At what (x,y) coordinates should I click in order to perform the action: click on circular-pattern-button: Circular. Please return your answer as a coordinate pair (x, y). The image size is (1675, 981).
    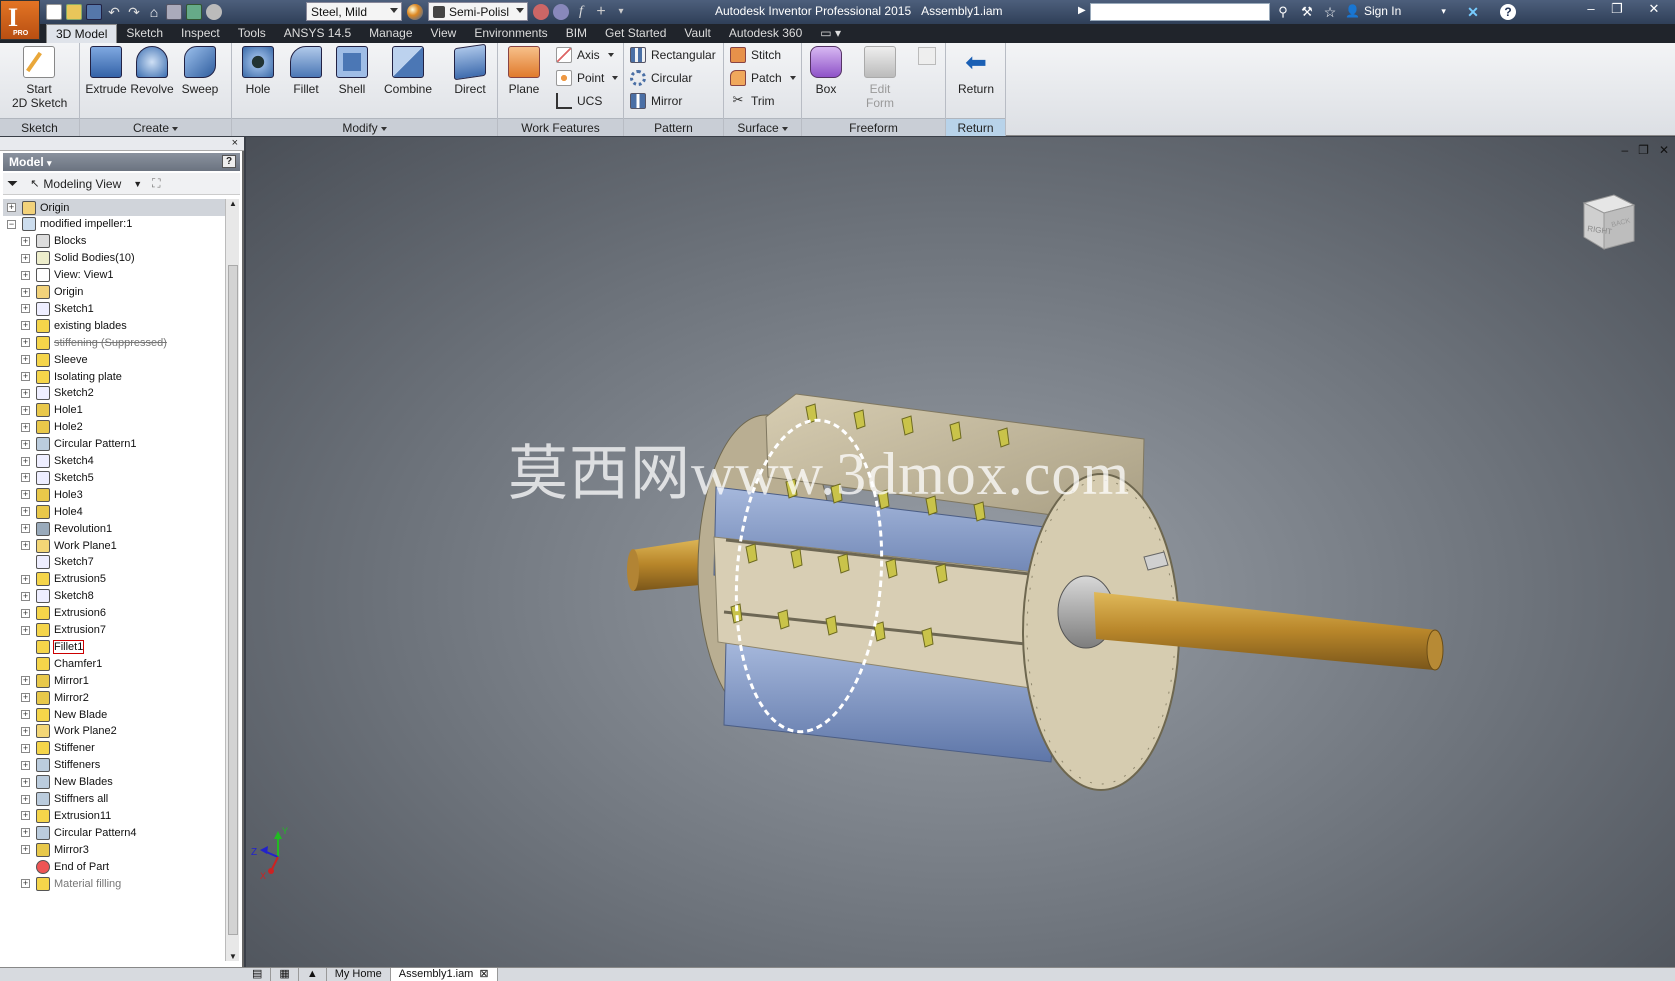
    Looking at the image, I should click on (661, 78).